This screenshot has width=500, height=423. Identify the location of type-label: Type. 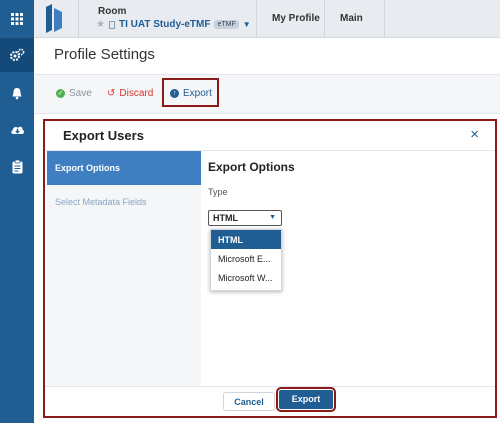
(218, 192).